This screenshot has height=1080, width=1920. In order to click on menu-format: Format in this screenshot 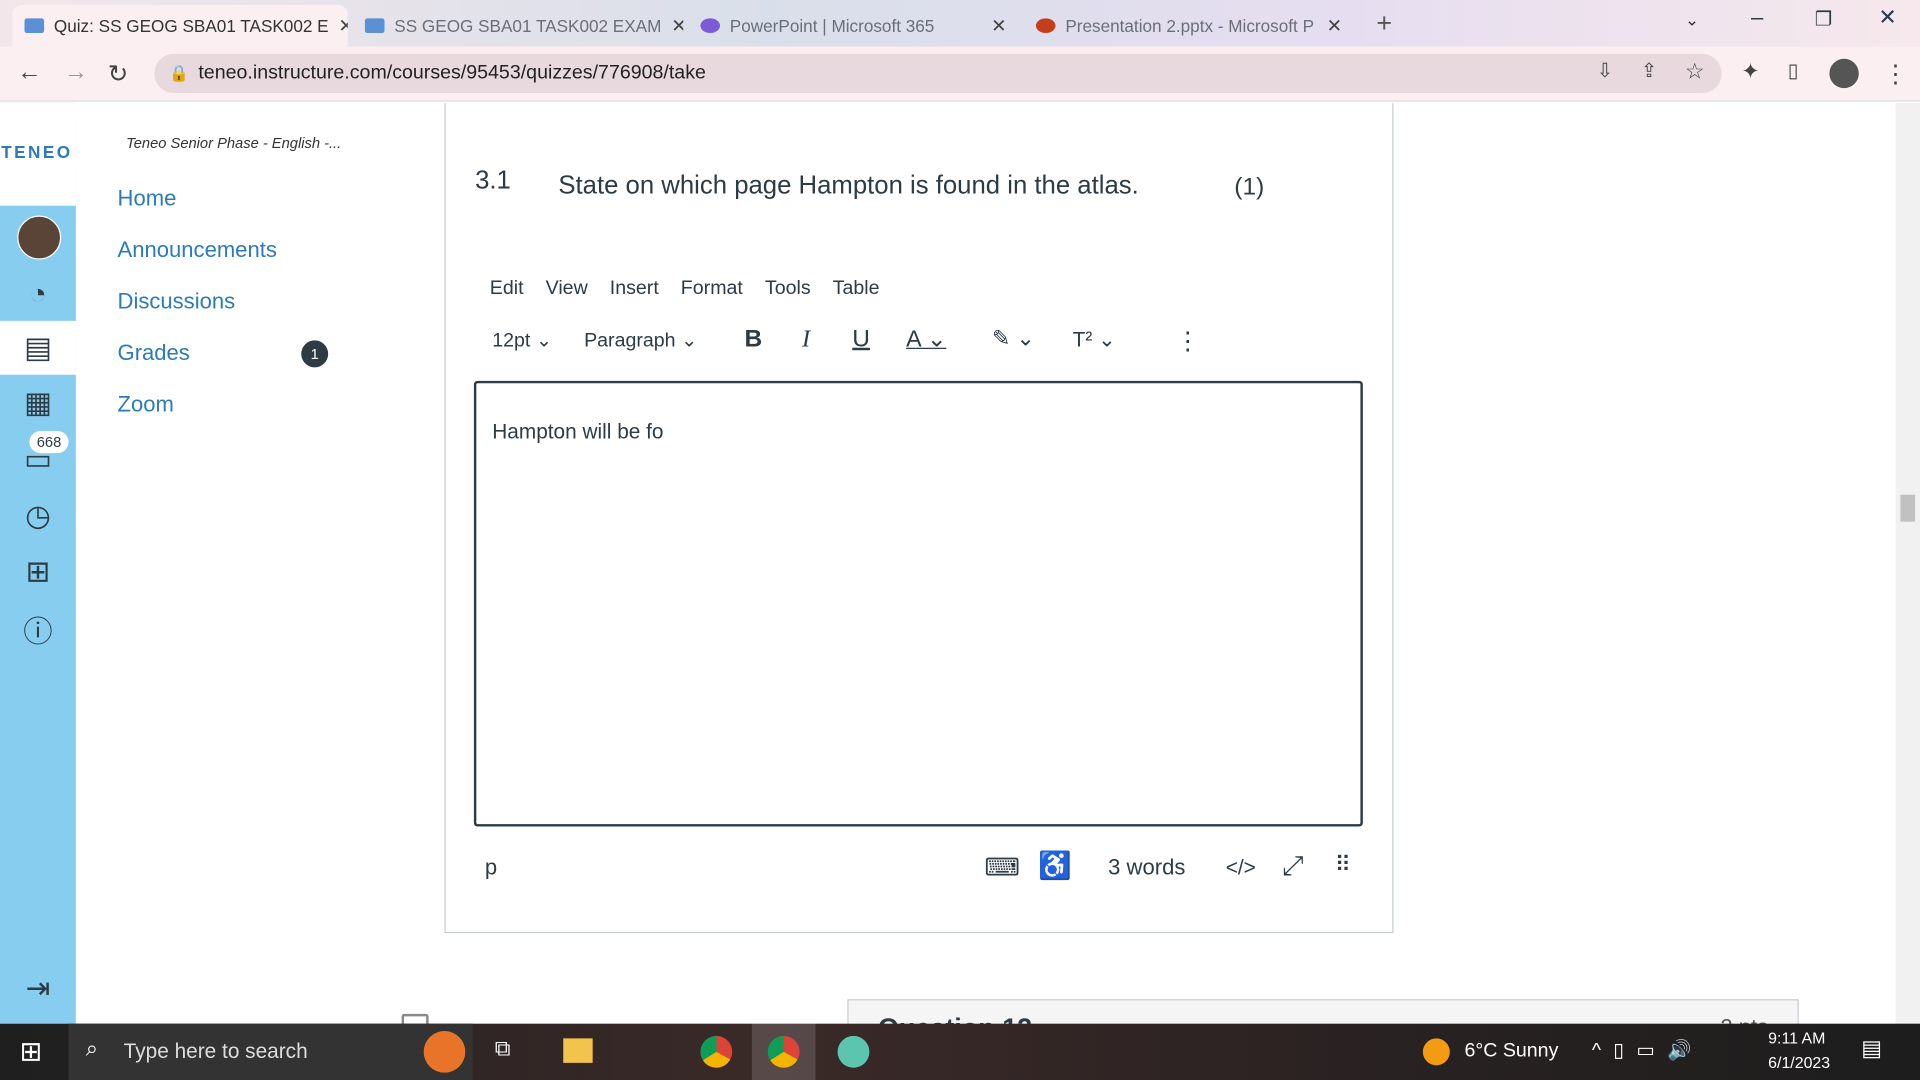, I will do `click(712, 288)`.